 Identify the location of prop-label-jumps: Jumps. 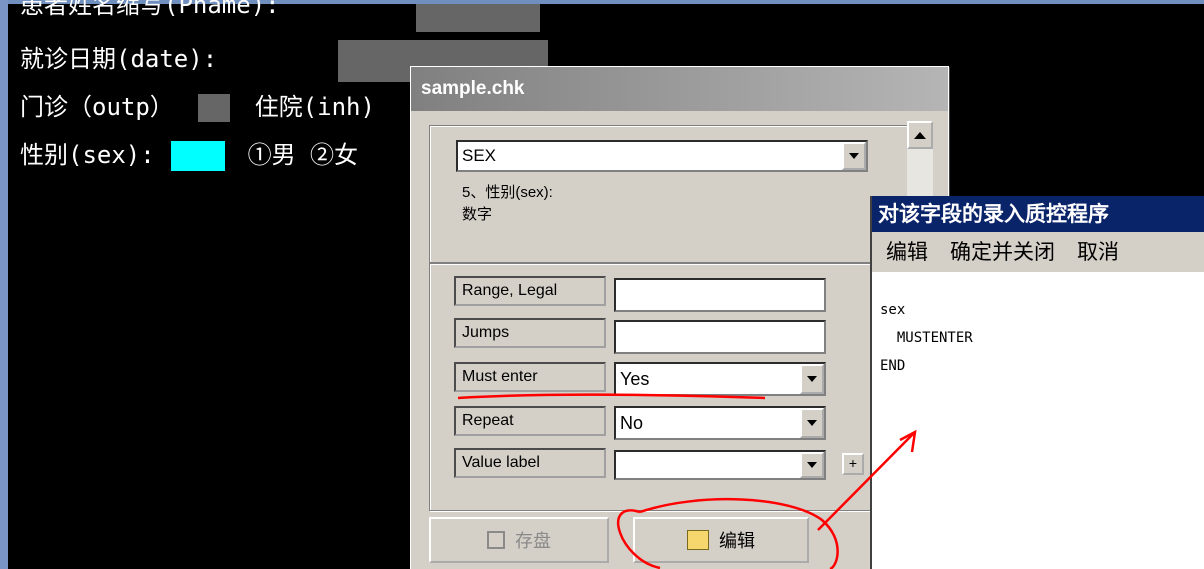
(530, 333).